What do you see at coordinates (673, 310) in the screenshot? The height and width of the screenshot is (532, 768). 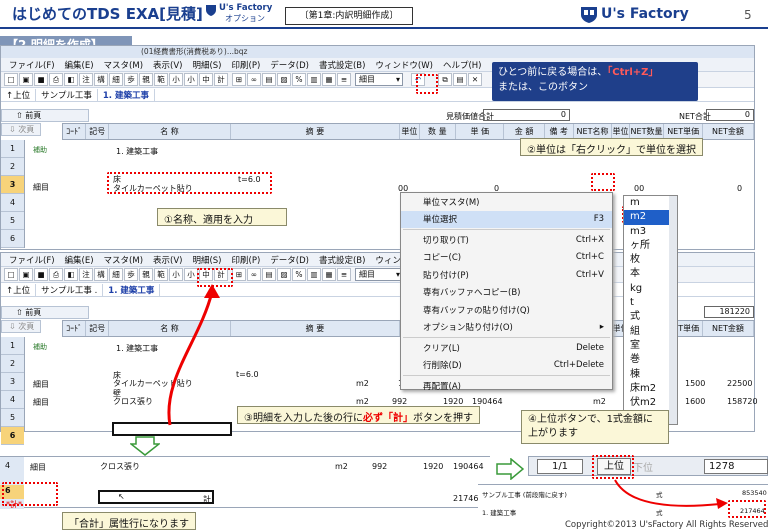 I see `unit-list-scrollbar` at bounding box center [673, 310].